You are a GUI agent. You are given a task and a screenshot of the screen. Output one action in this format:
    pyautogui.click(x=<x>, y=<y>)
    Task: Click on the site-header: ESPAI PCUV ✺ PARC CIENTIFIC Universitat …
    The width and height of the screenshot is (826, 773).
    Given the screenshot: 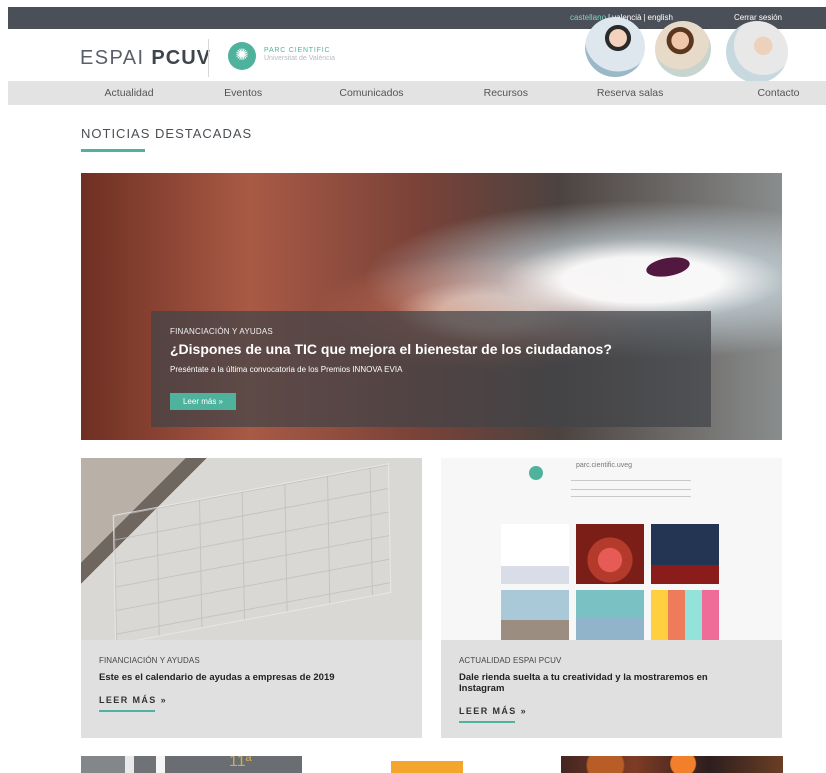 What is the action you would take?
    pyautogui.click(x=417, y=50)
    